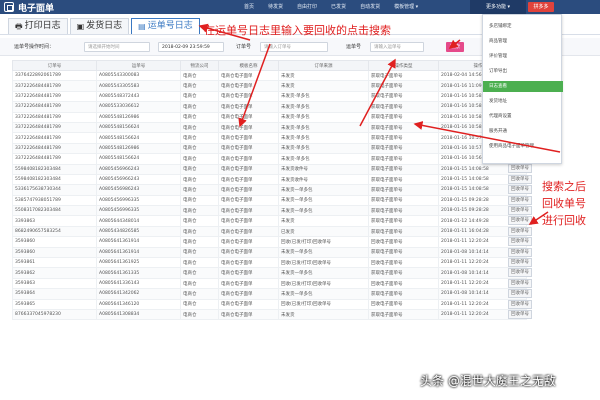  What do you see at coordinates (455, 47) in the screenshot?
I see `search-button: 搜索` at bounding box center [455, 47].